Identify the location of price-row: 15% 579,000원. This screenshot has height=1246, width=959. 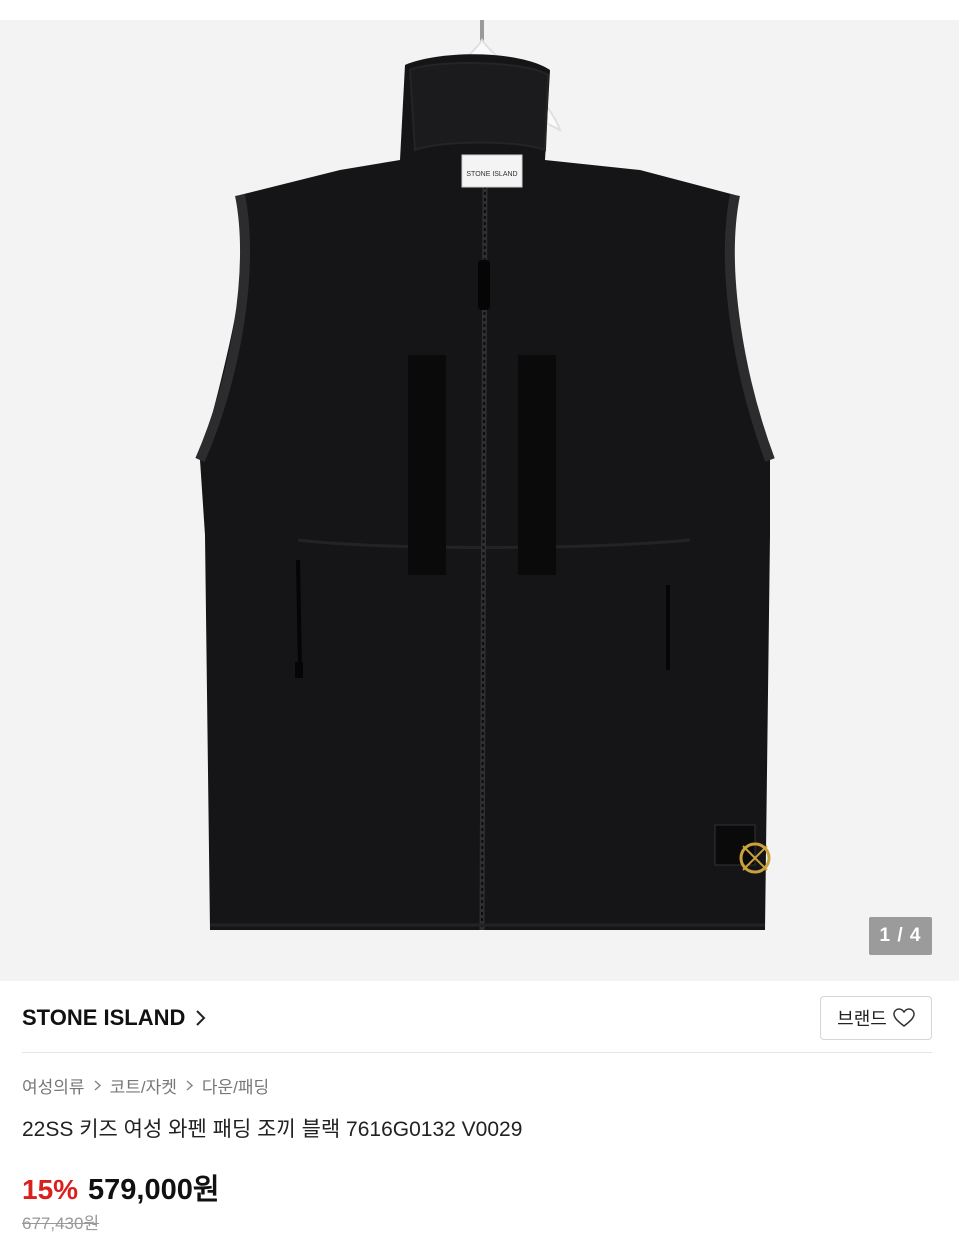
(121, 1187).